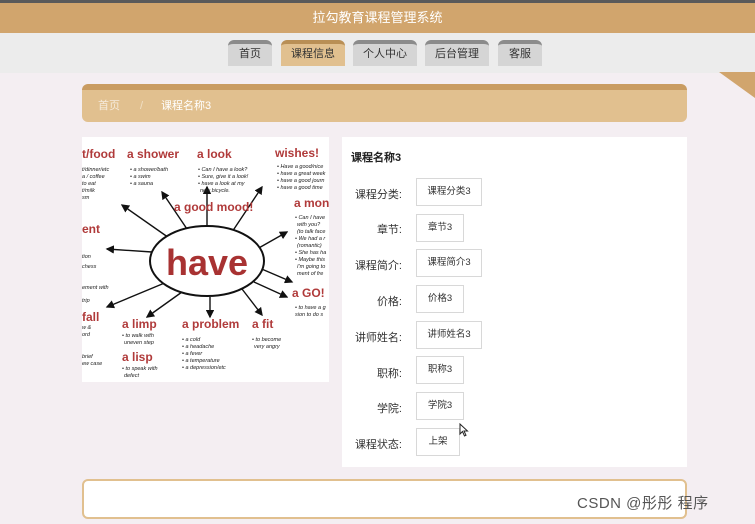 The width and height of the screenshot is (755, 524). Describe the element at coordinates (438, 442) in the screenshot. I see `field-value-status: 上架` at that location.